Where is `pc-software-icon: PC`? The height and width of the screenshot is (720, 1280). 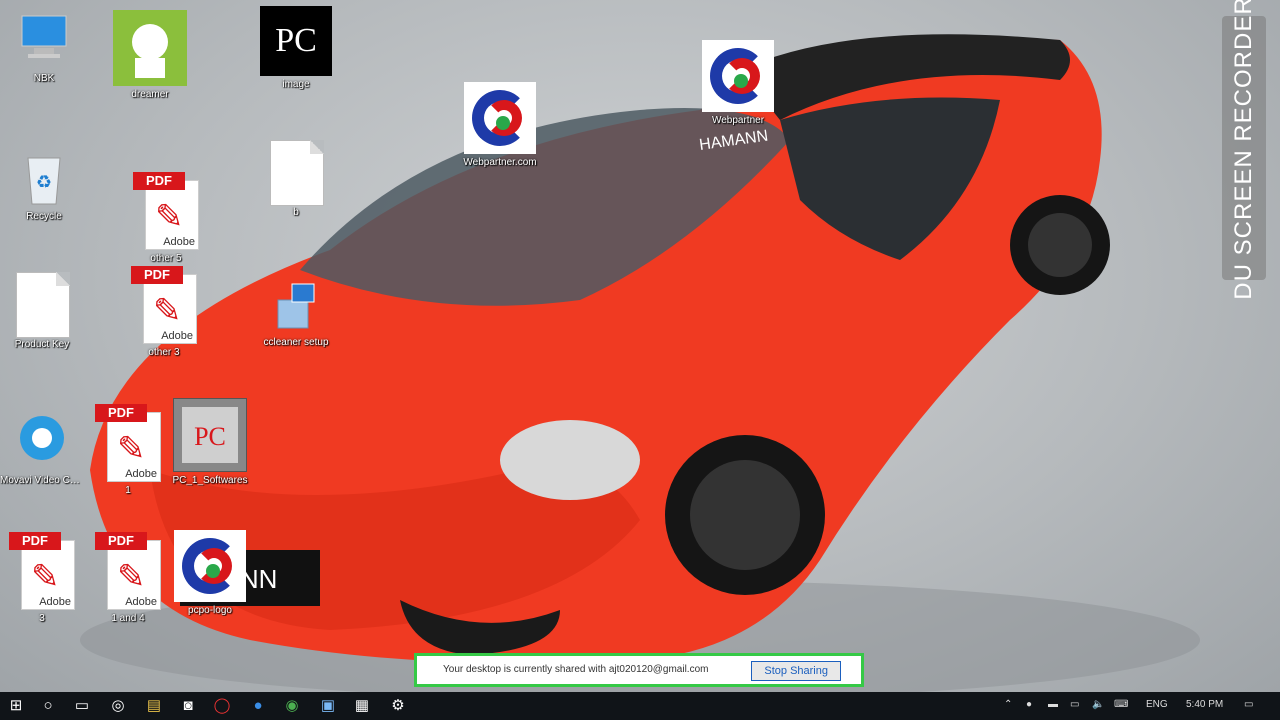
pc-software-icon: PC is located at coordinates (210, 435).